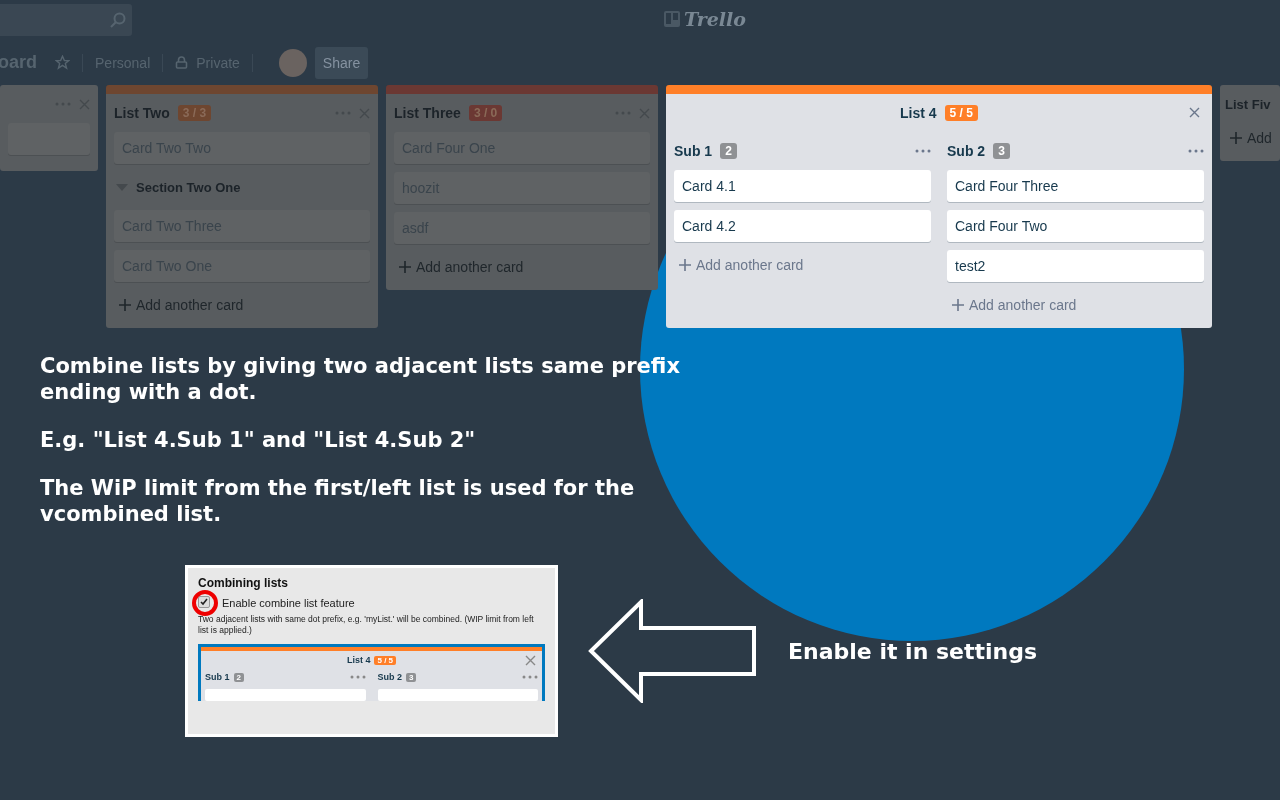 This screenshot has width=1280, height=800. What do you see at coordinates (288, 603) in the screenshot?
I see `checkbox-label: Enable combine list feature` at bounding box center [288, 603].